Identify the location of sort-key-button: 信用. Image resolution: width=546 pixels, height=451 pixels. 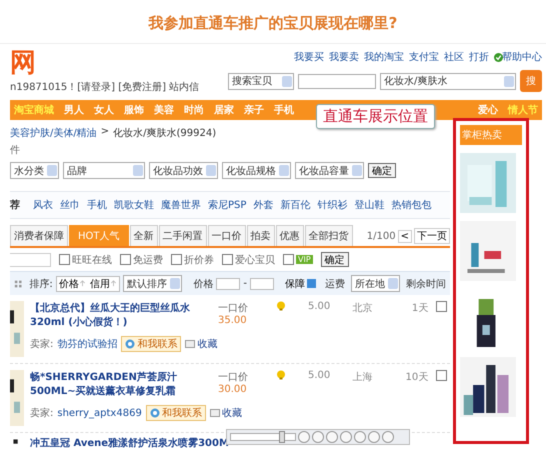
(103, 283).